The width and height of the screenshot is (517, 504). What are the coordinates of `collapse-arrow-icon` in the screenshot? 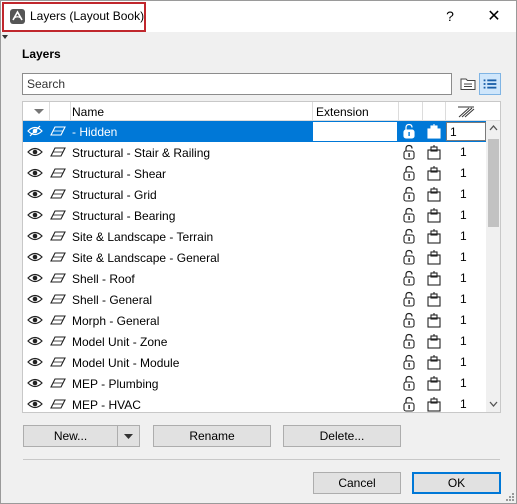 It's located at (5, 37).